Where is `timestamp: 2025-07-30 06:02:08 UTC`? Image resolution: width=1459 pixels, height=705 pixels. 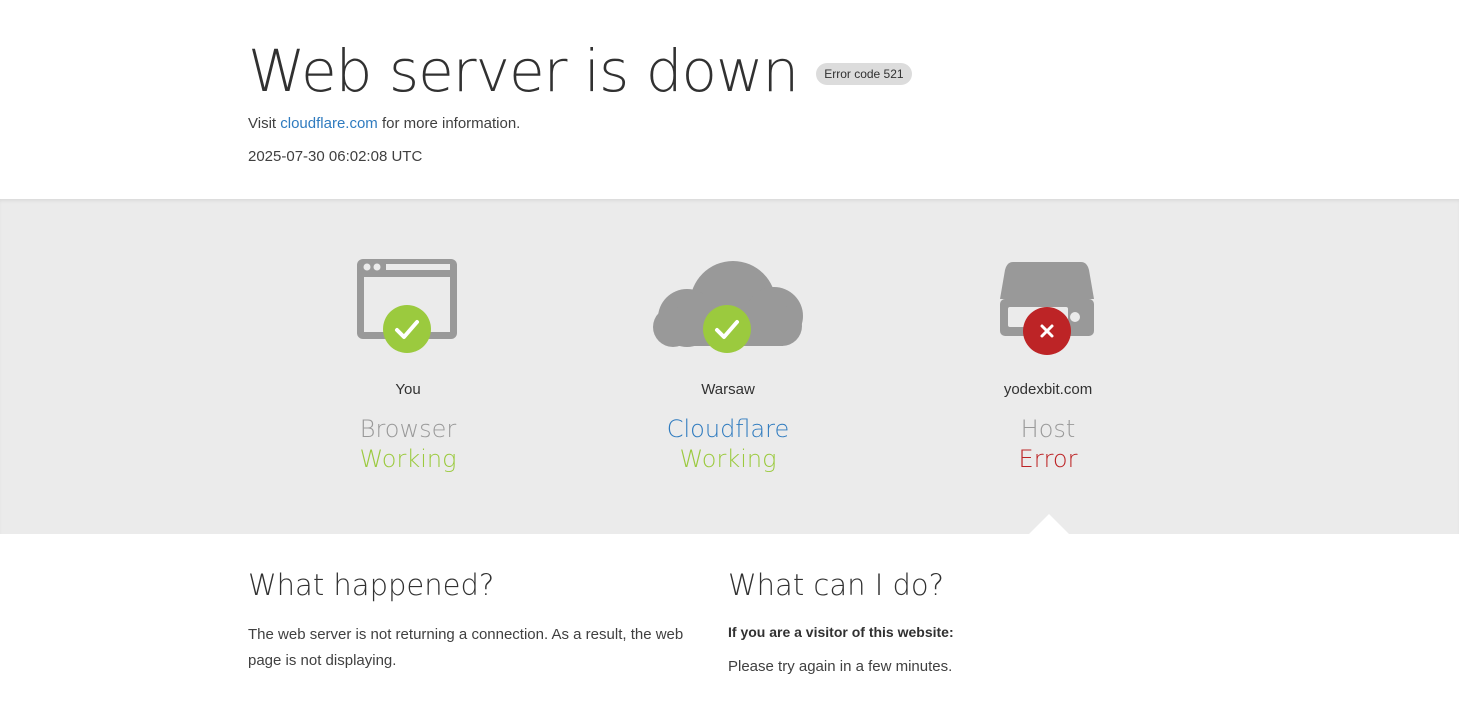
timestamp: 2025-07-30 06:02:08 UTC is located at coordinates (335, 156).